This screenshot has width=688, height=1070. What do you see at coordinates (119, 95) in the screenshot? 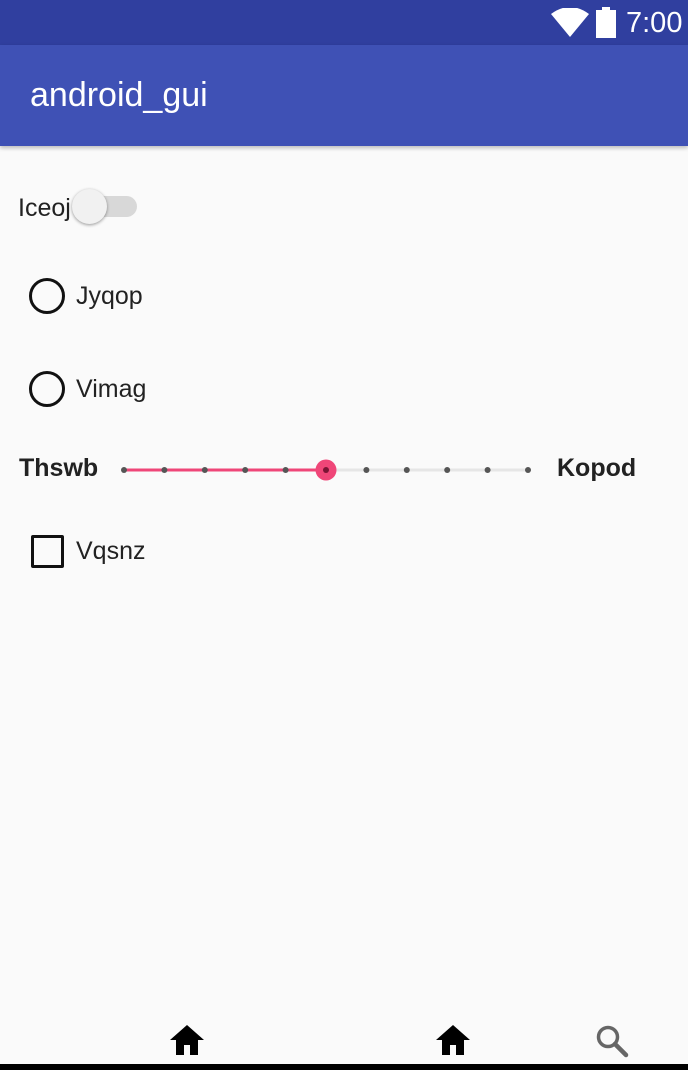
I see `app-title: android_gui` at bounding box center [119, 95].